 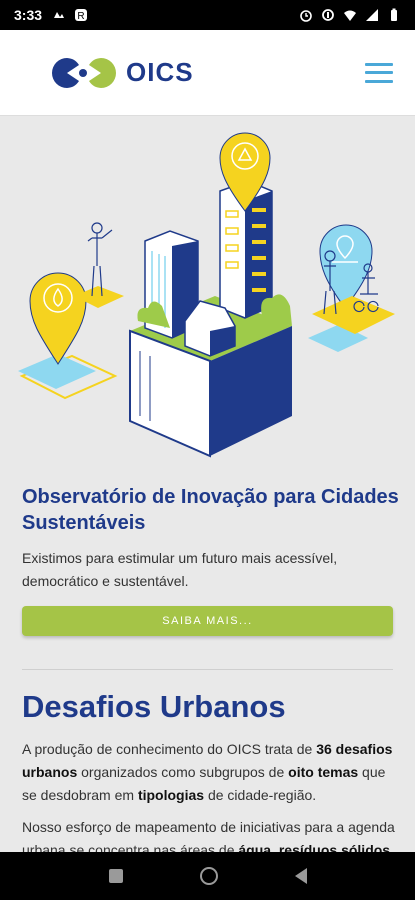 What do you see at coordinates (160, 72) in the screenshot?
I see `logo-text: OICS` at bounding box center [160, 72].